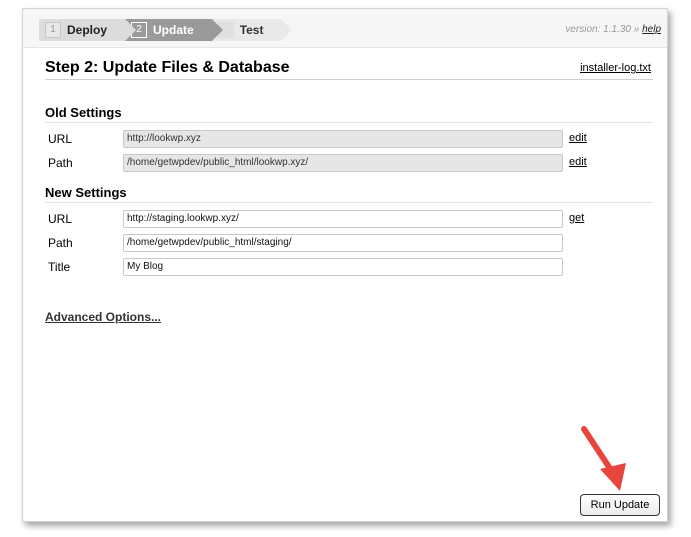  I want to click on old-settings-heading: Old Settings, so click(83, 112).